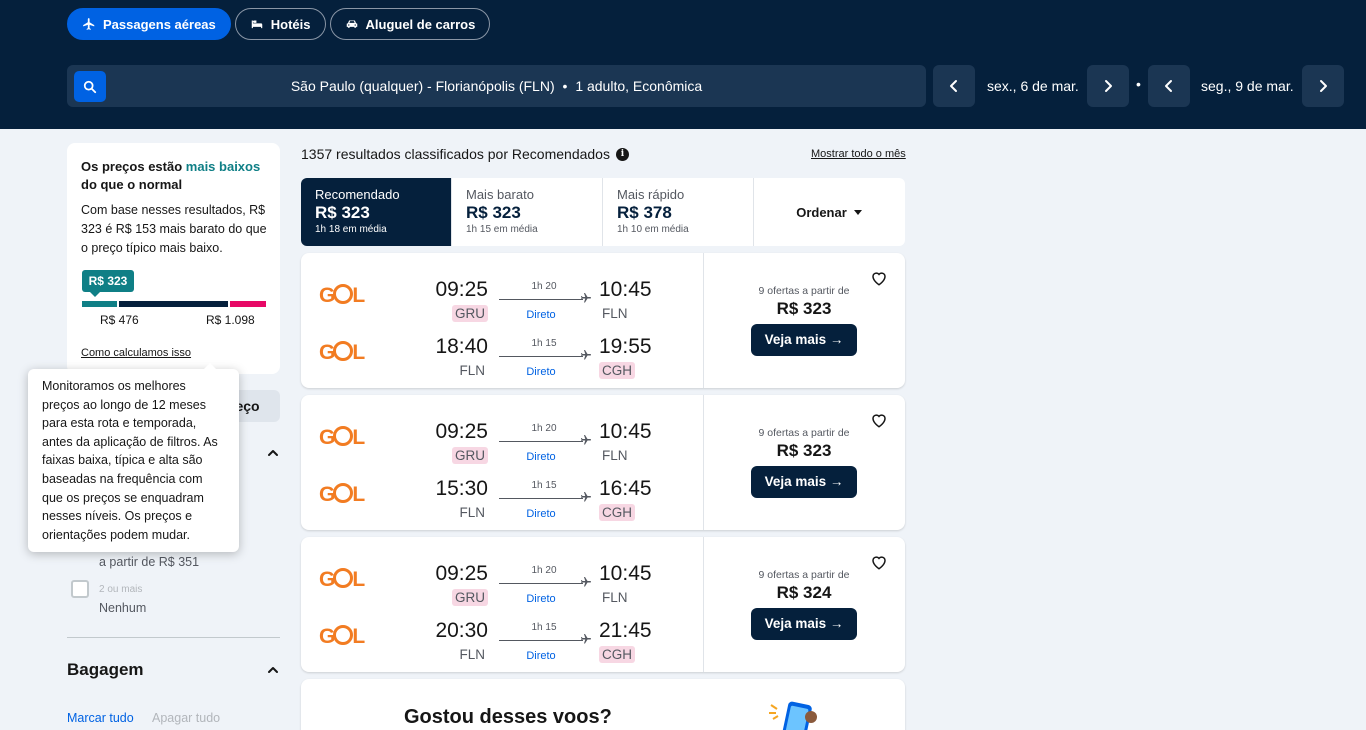  I want to click on flight-leg: G L 20:30 FLN 1h 15 Direto 21:45 CGH, so click(502, 633).